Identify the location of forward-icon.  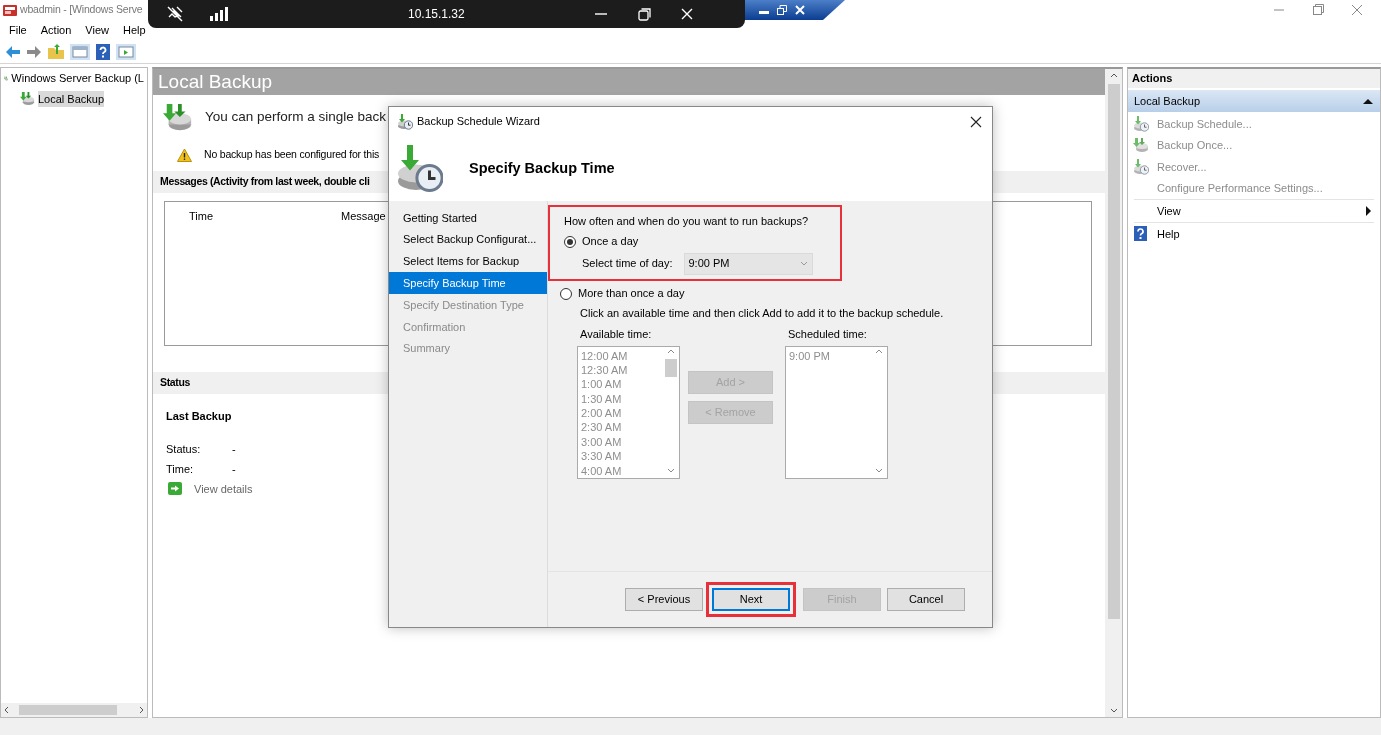
(34, 51).